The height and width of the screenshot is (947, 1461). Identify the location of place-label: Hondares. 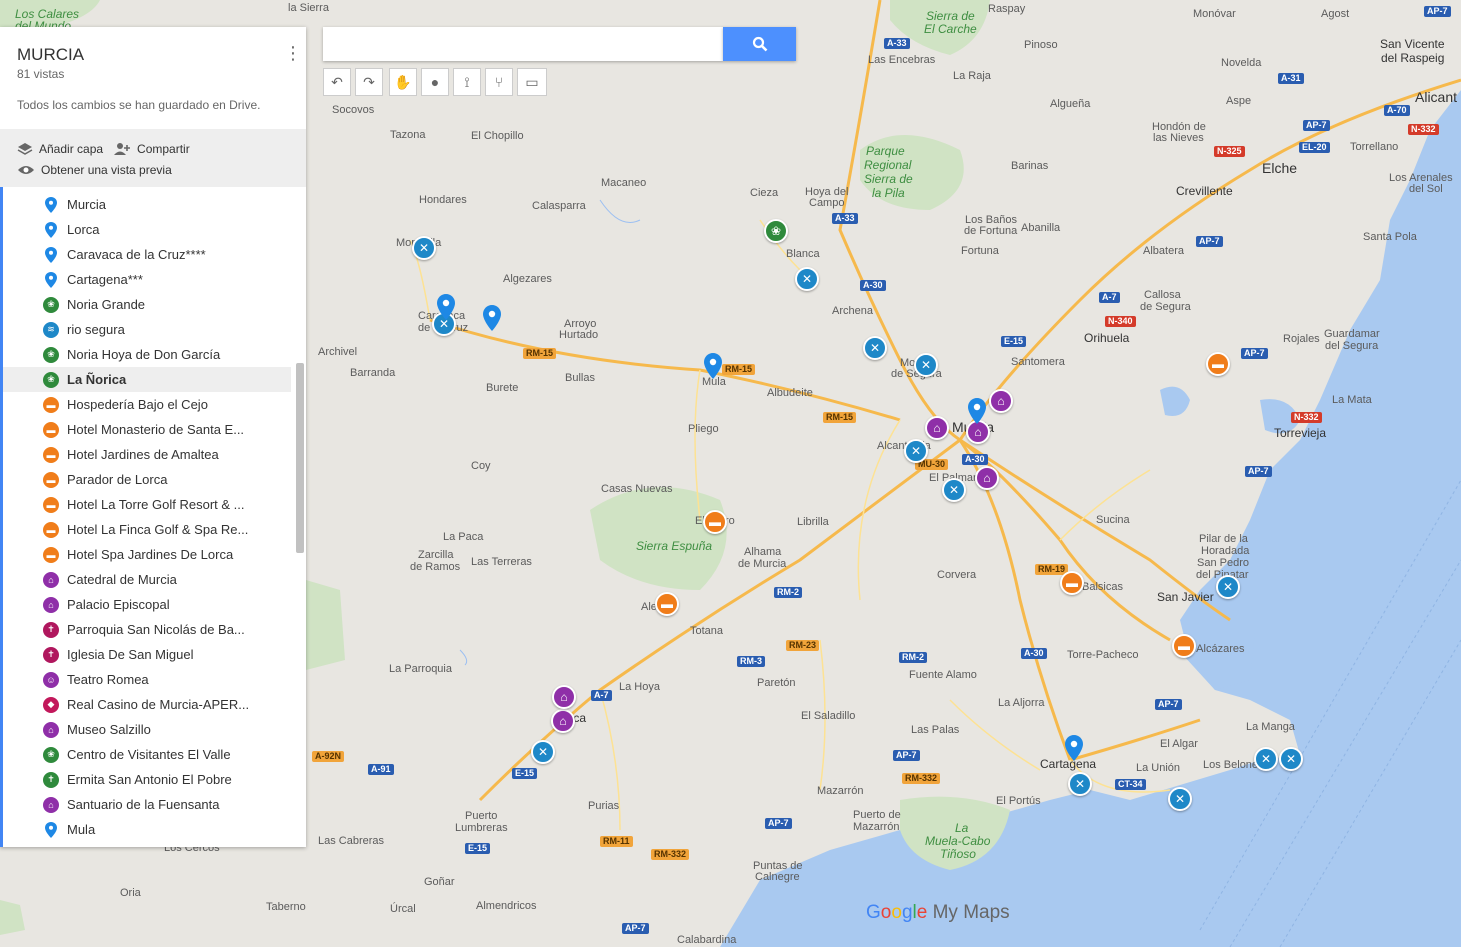
(443, 200).